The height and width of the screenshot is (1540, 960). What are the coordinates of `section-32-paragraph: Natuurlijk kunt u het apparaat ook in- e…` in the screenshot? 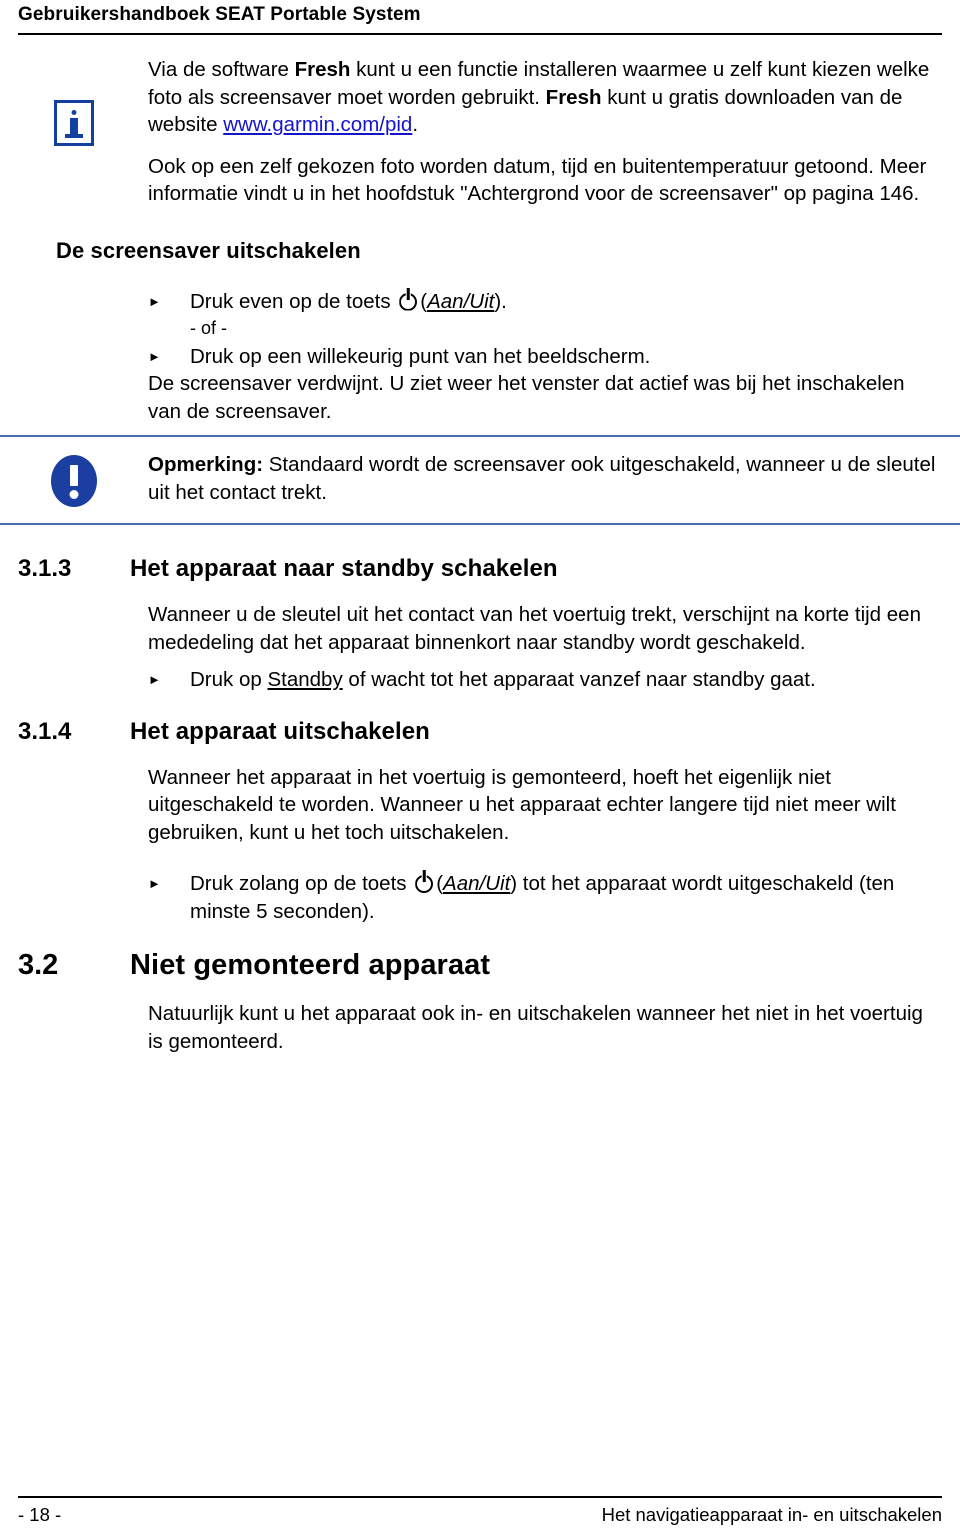 It's located at (535, 1027).